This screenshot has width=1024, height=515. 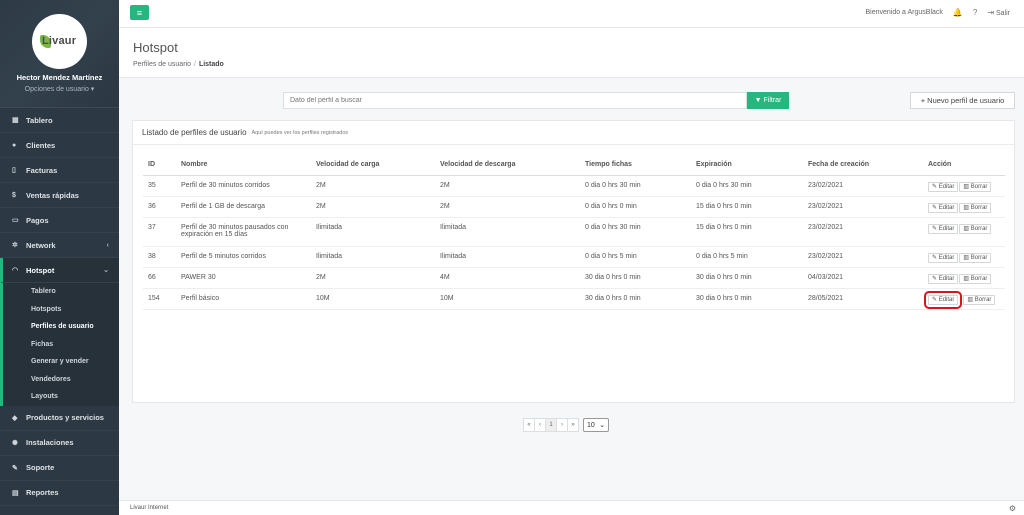 What do you see at coordinates (107, 245) in the screenshot?
I see `chevron-left-icon: ‹` at bounding box center [107, 245].